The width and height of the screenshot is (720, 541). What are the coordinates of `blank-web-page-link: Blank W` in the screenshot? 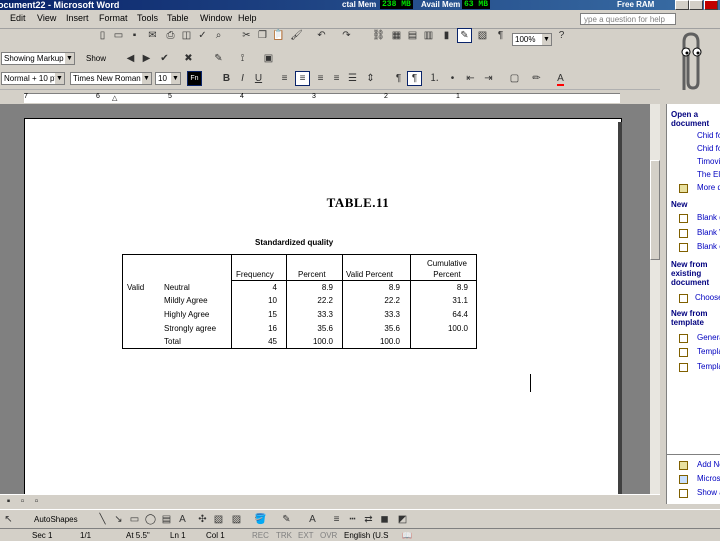 It's located at (708, 232).